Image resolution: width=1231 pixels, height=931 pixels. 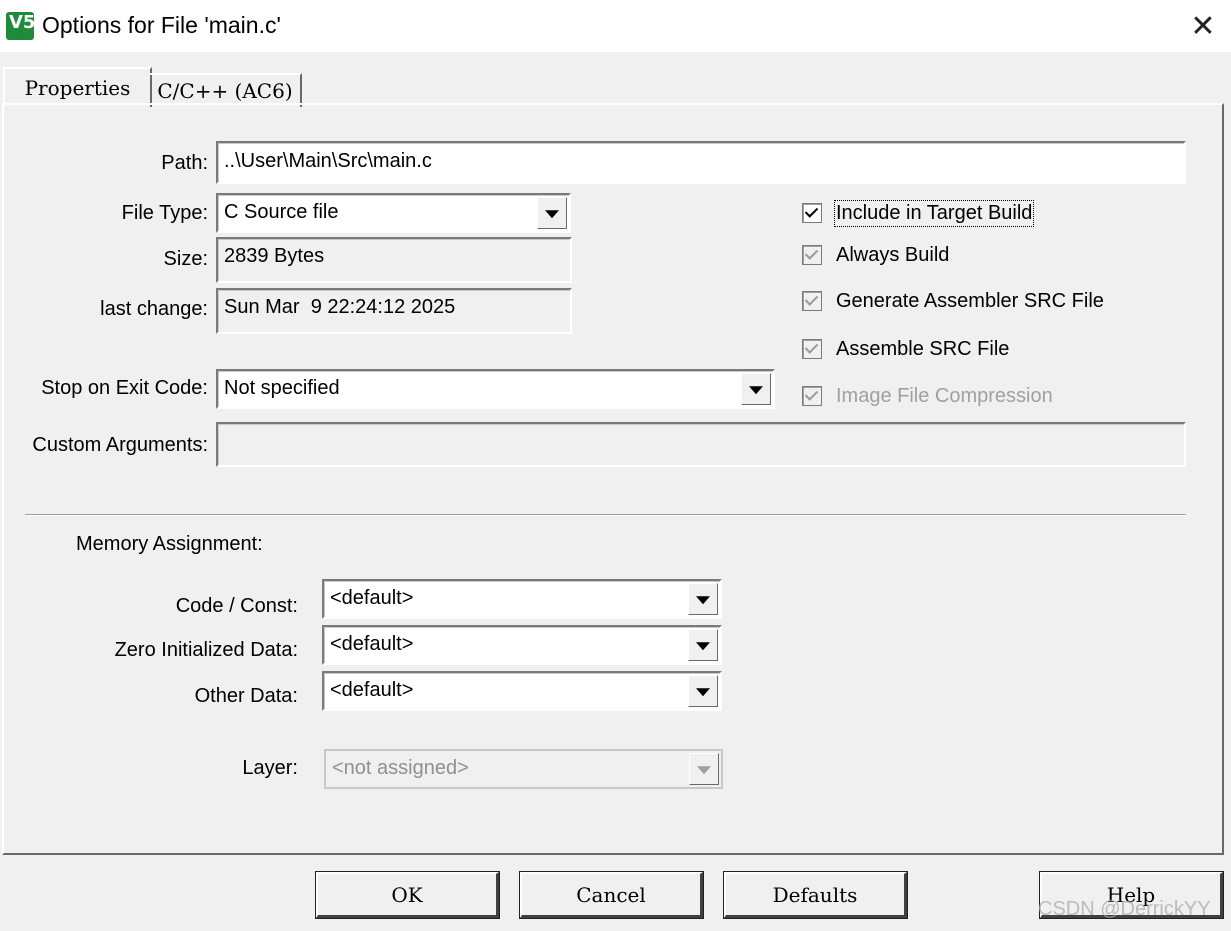 What do you see at coordinates (282, 388) in the screenshot?
I see `stop-on-exit-value: Not specified` at bounding box center [282, 388].